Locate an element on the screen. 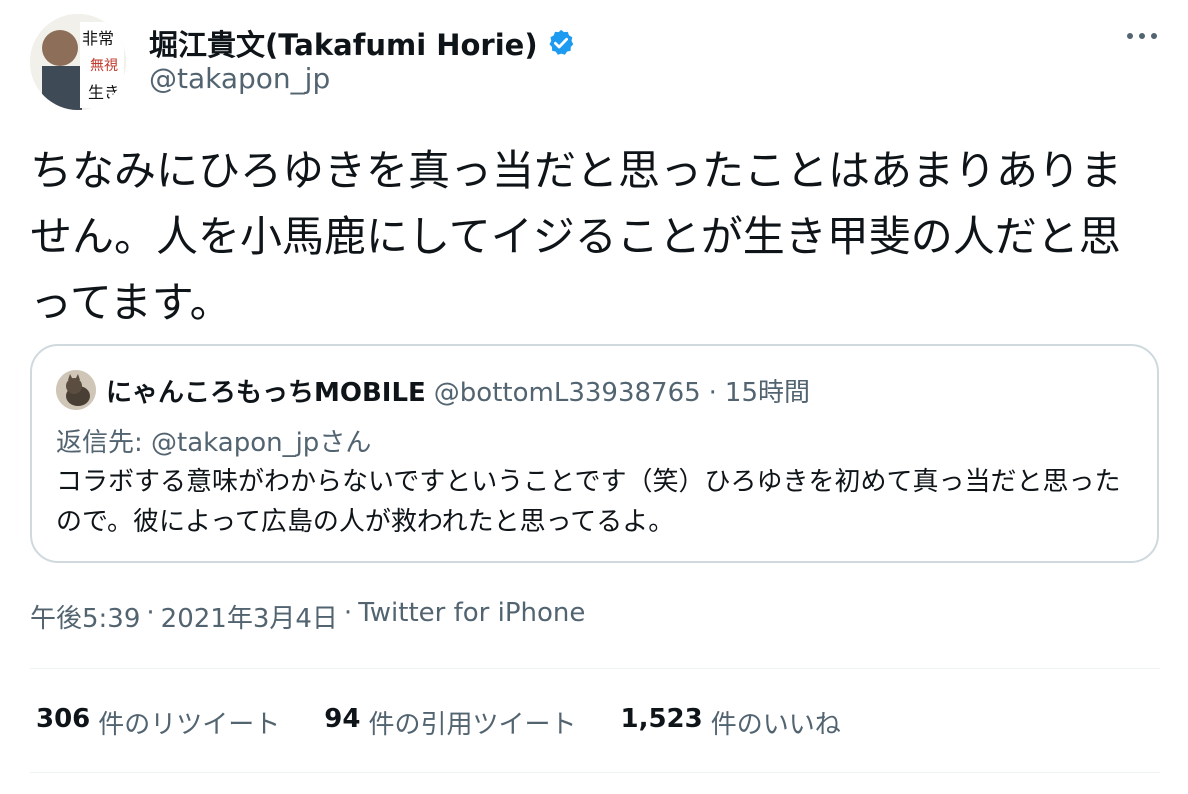  quote-header: にゃんころもっちMOBILE @bottomL33938765 · 15時間 is located at coordinates (458, 390).